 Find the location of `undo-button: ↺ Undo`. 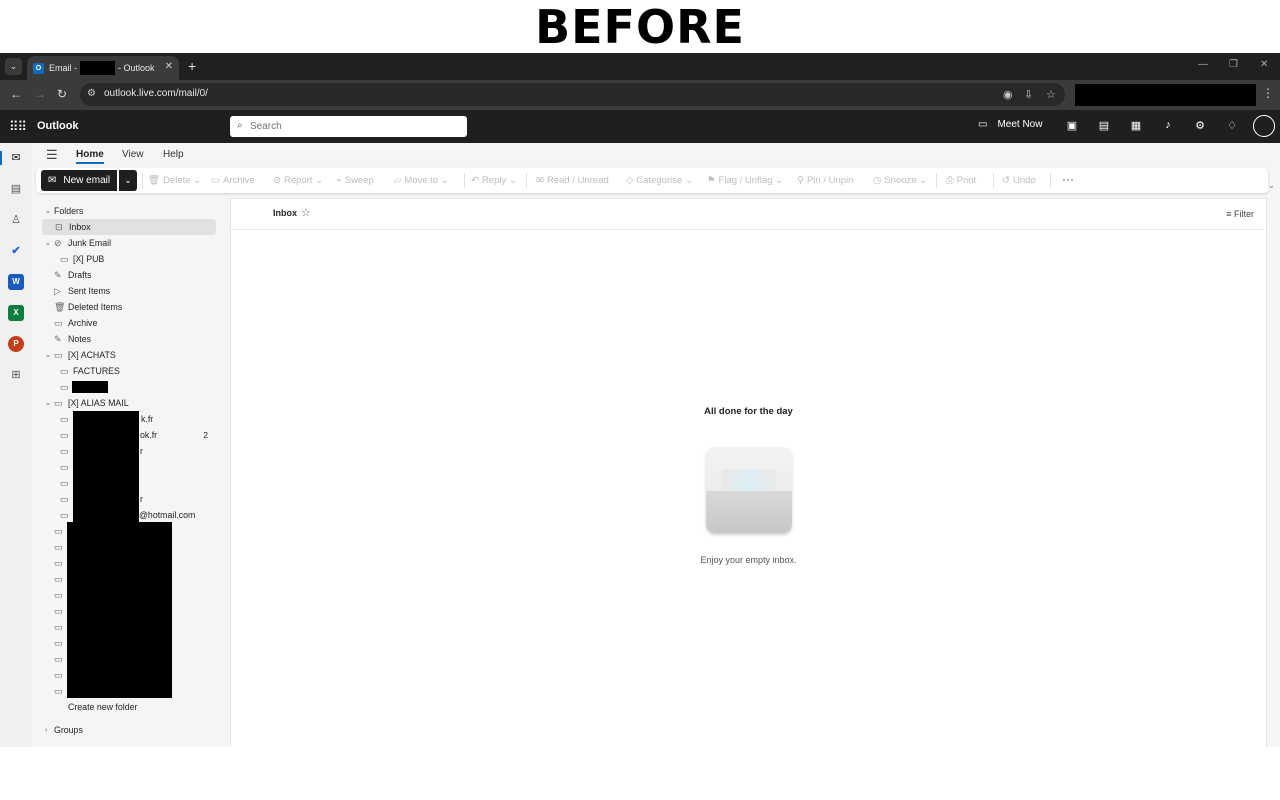

undo-button: ↺ Undo is located at coordinates (1019, 180).